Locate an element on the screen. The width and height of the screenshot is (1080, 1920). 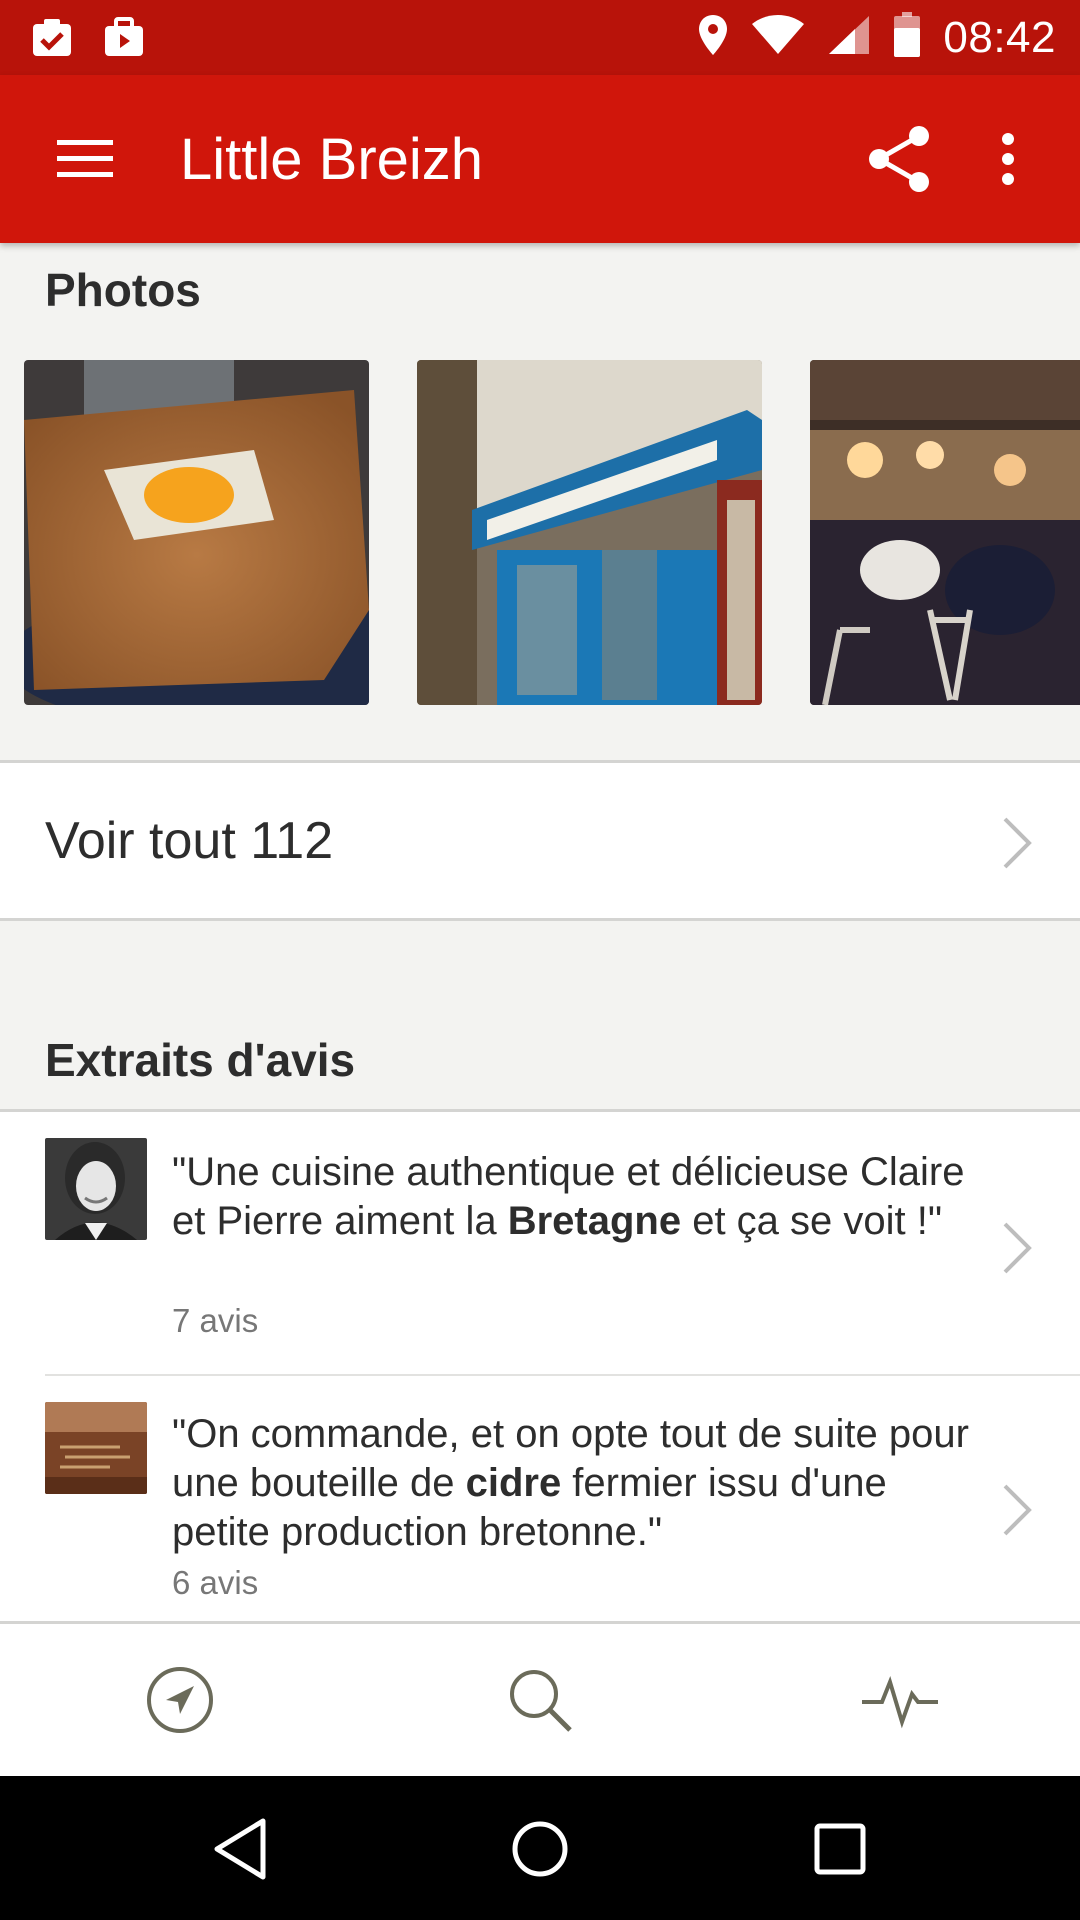
page-title: Little Breizh is located at coordinates (332, 159).